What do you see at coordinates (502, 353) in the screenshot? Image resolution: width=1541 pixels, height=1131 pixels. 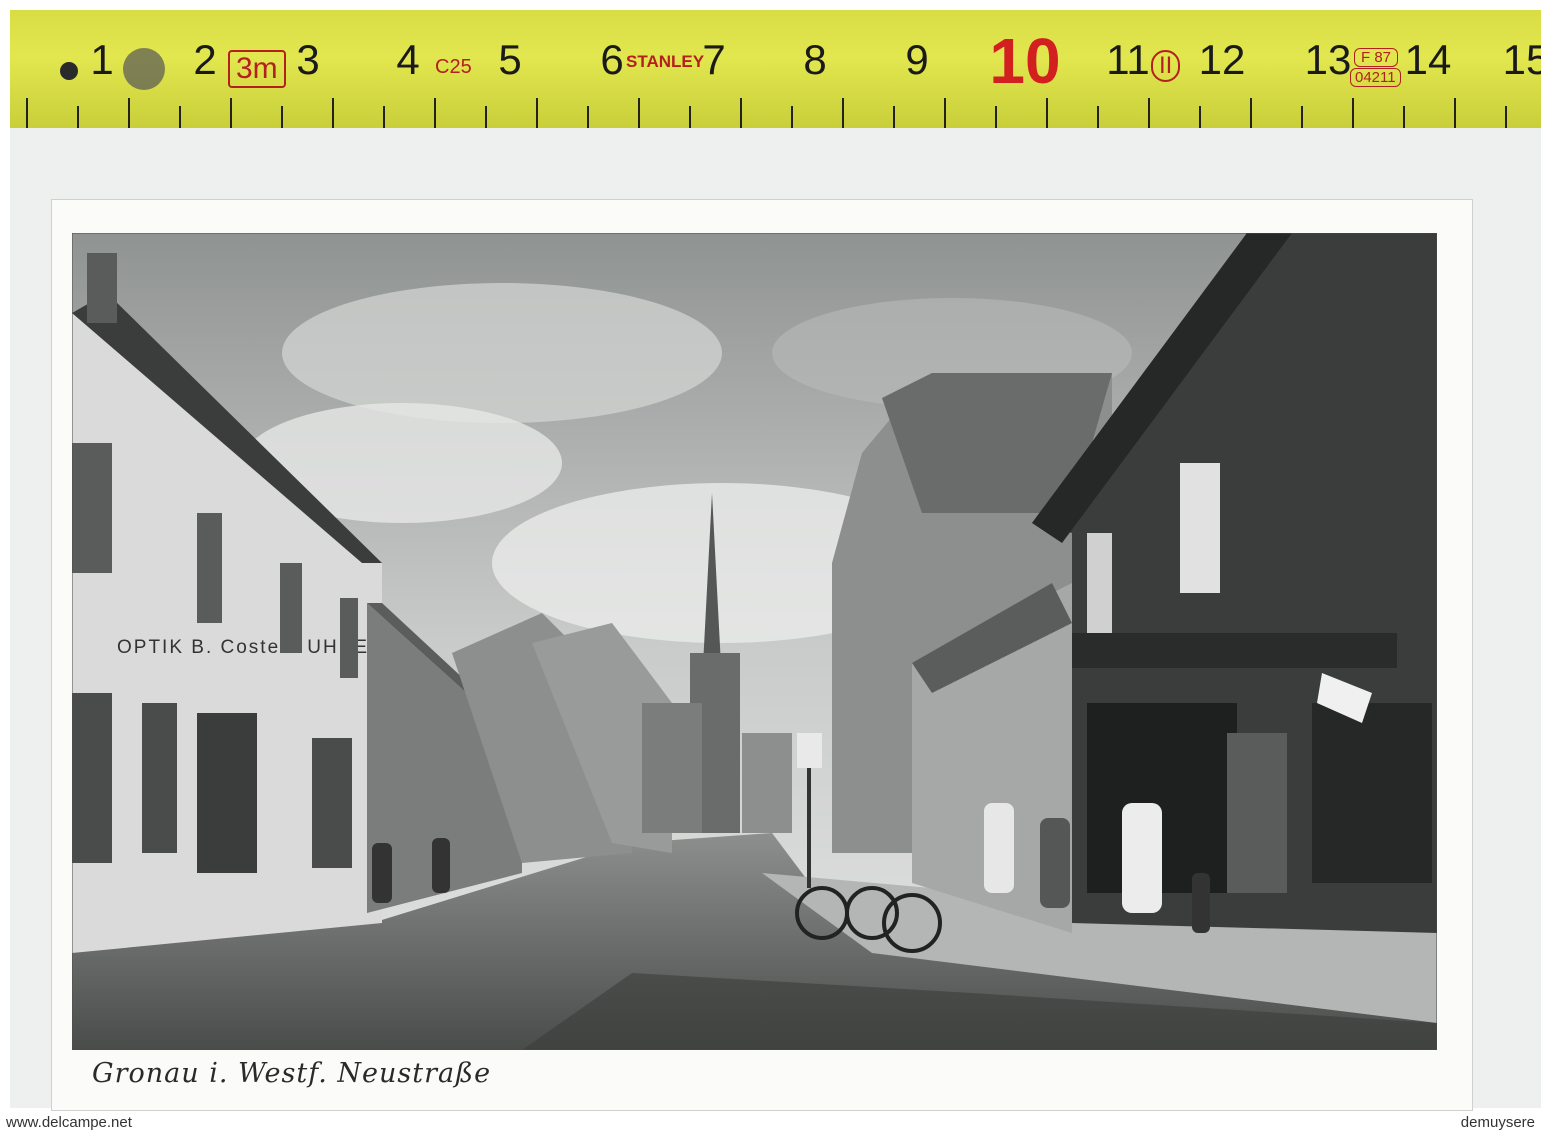 I see `cloud` at bounding box center [502, 353].